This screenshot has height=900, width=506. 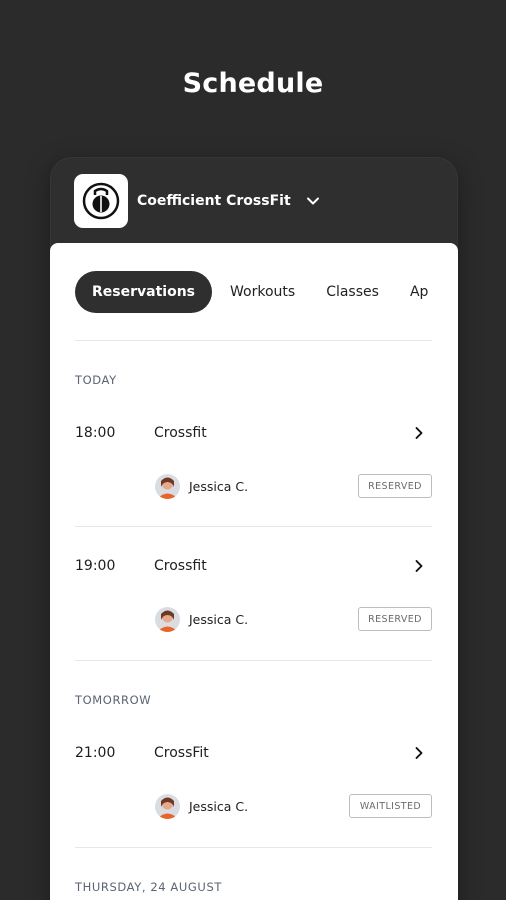 What do you see at coordinates (95, 433) in the screenshot?
I see `class-time: 18:00` at bounding box center [95, 433].